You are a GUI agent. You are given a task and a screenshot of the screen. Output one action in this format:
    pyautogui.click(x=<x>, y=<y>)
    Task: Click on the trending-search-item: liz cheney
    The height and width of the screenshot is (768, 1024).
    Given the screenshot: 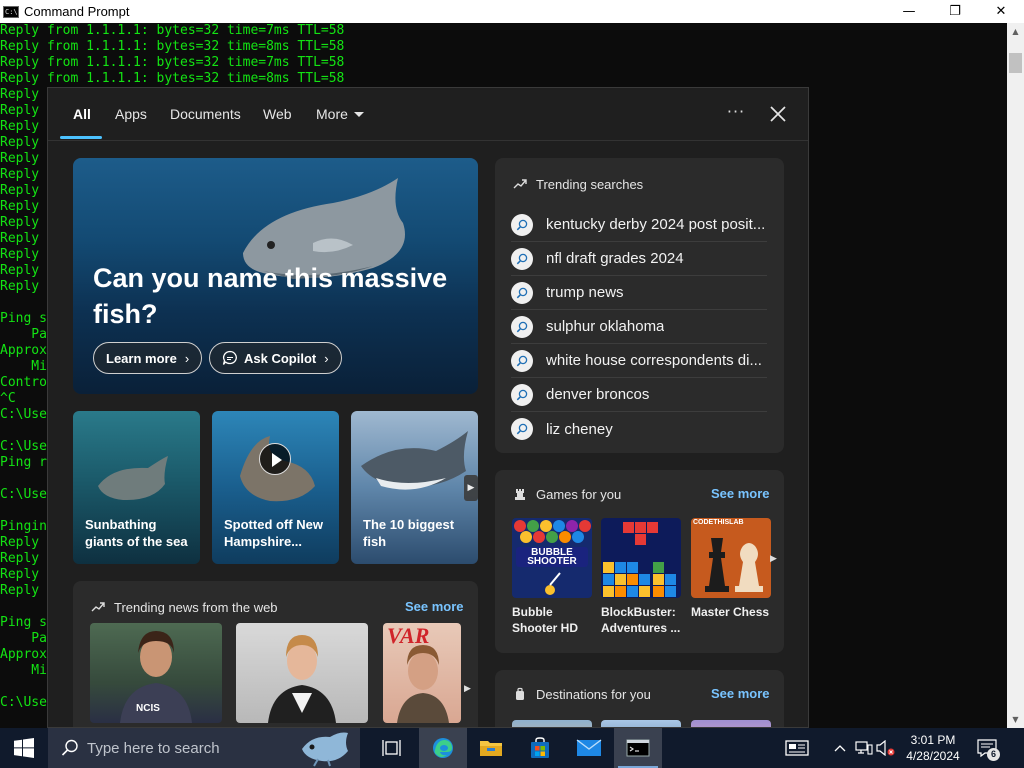 What is the action you would take?
    pyautogui.click(x=639, y=429)
    